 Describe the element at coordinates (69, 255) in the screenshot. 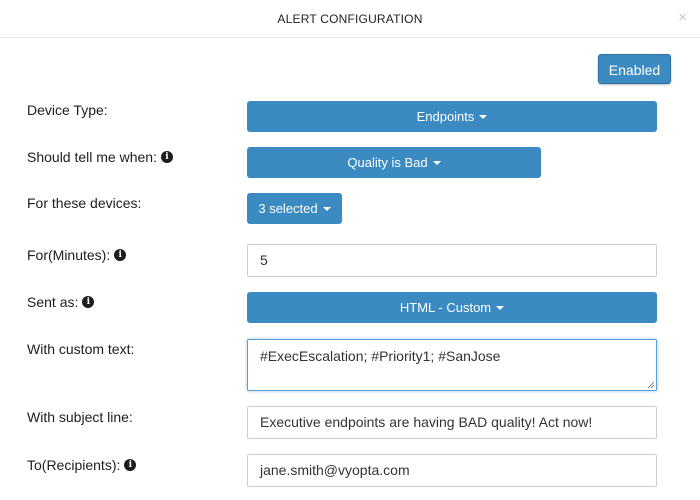

I see `minutes-label-text: For(Minutes):` at that location.